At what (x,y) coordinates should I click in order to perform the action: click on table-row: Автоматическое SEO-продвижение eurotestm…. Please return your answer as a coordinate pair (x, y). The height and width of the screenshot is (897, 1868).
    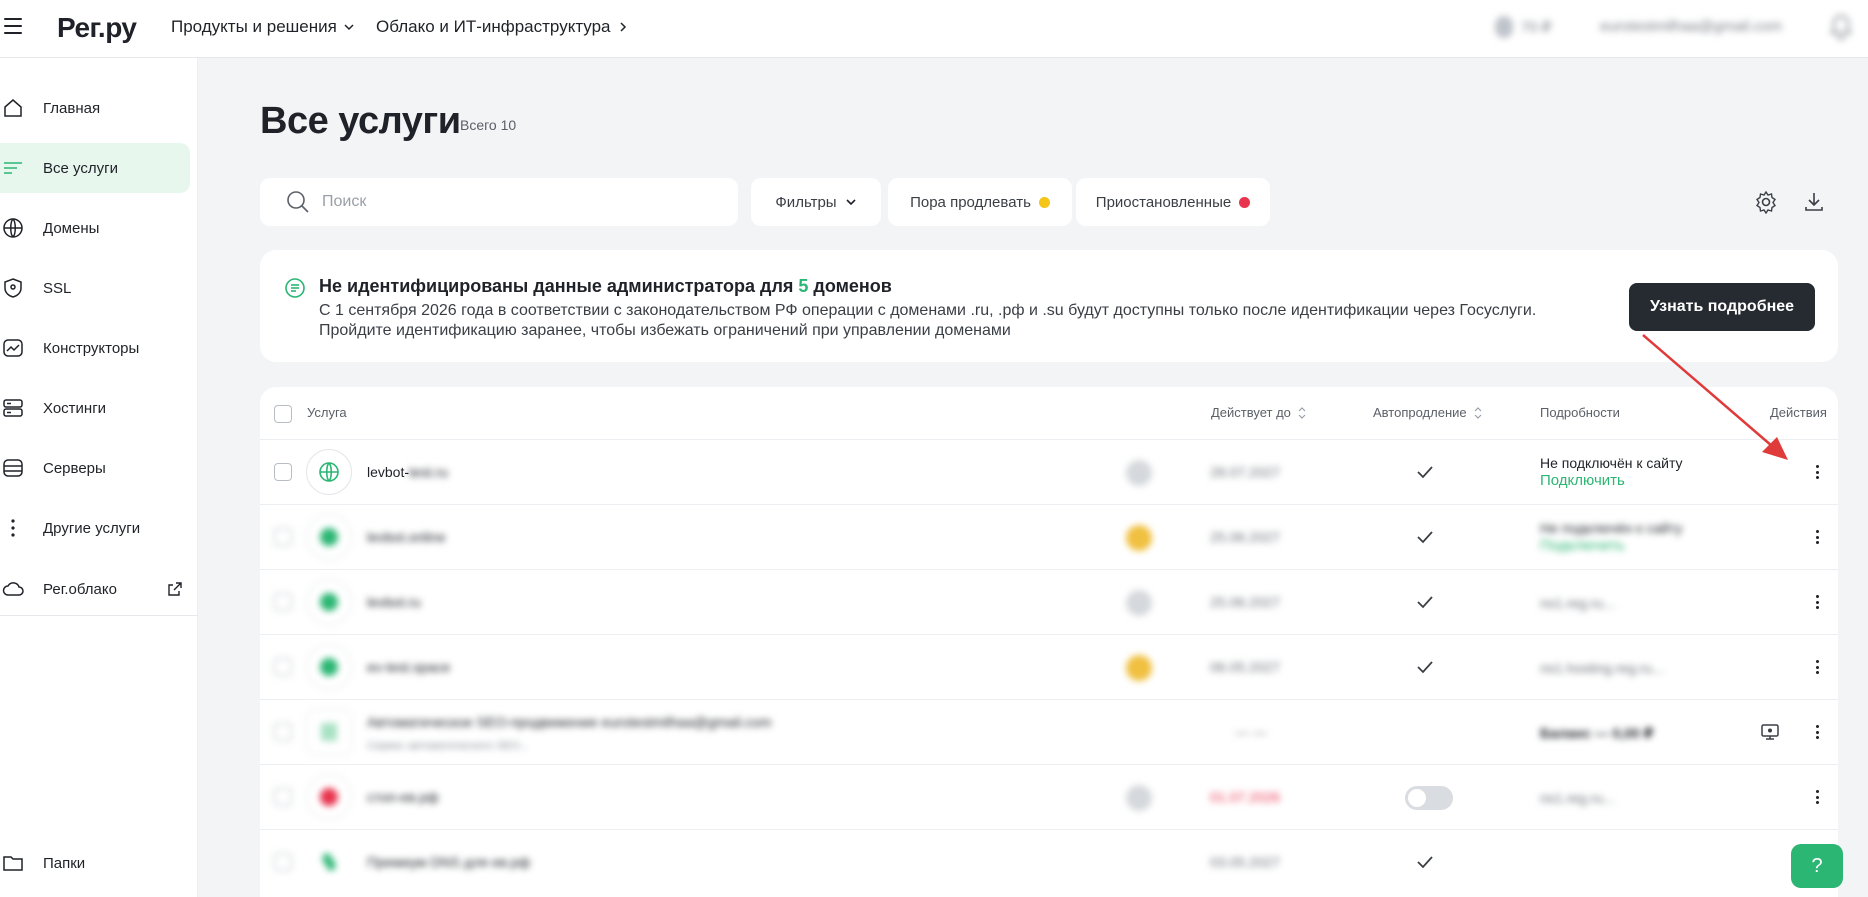
    Looking at the image, I should click on (1049, 731).